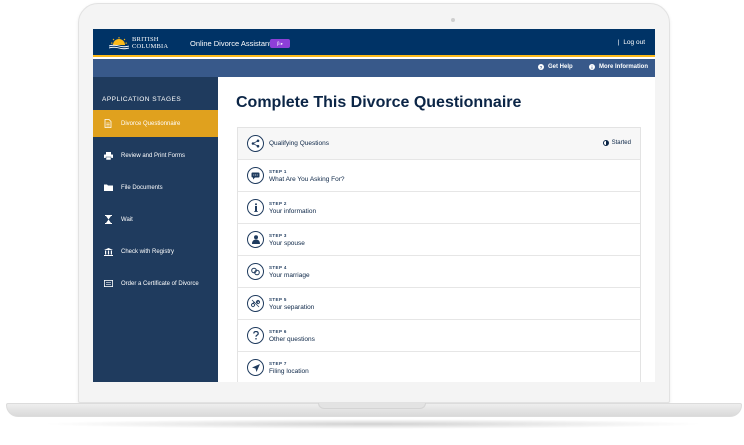 The height and width of the screenshot is (445, 744). I want to click on info-circle-icon: i, so click(592, 67).